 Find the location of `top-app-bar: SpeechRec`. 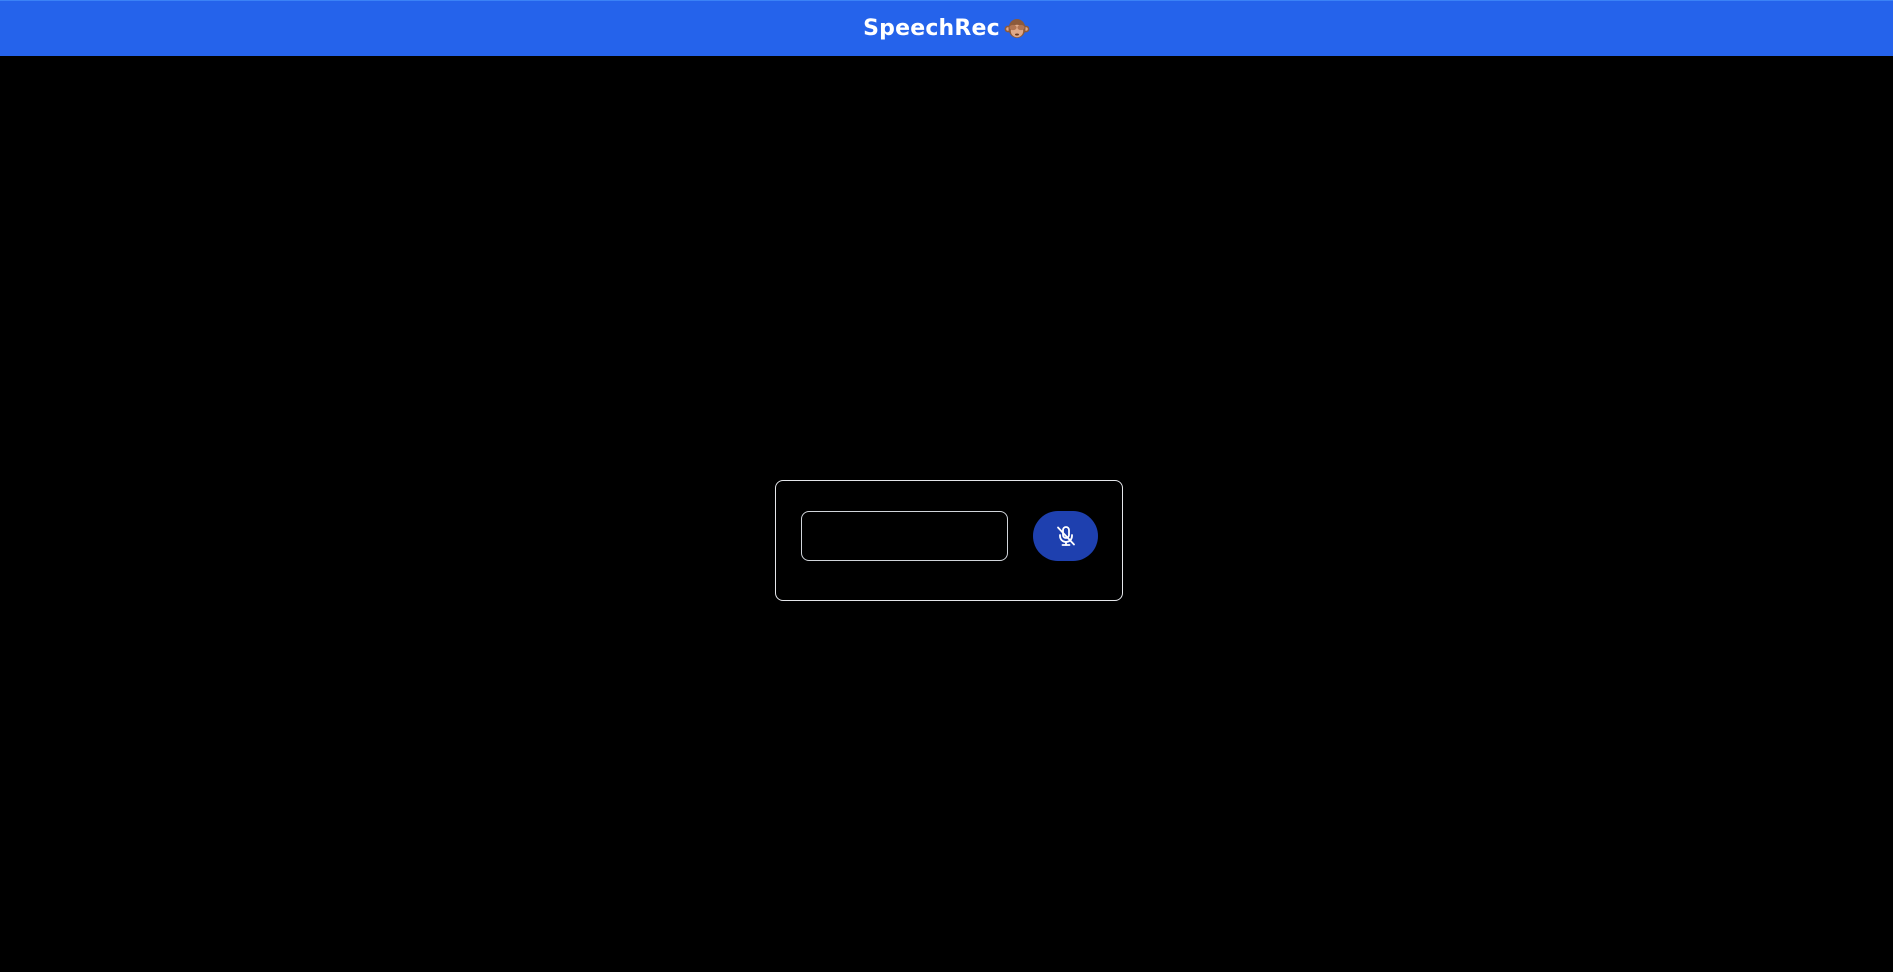

top-app-bar: SpeechRec is located at coordinates (946, 28).